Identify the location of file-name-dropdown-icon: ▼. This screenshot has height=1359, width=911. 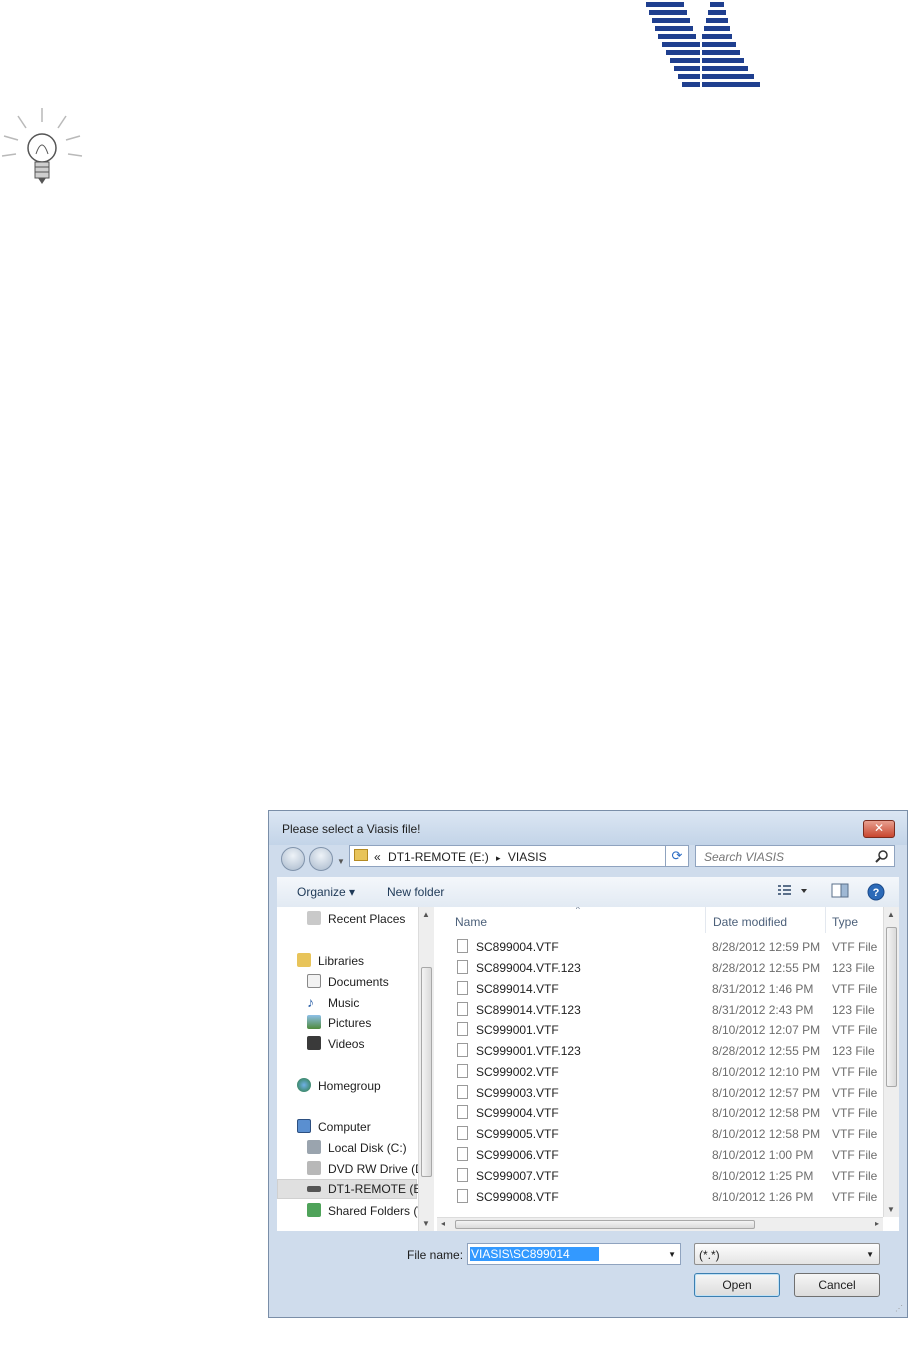
(672, 1254).